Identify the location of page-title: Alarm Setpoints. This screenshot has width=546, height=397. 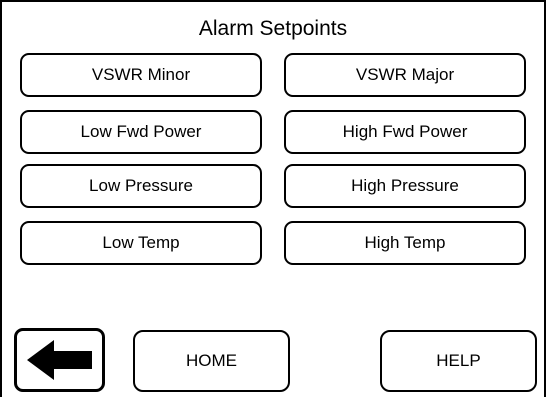
(273, 28).